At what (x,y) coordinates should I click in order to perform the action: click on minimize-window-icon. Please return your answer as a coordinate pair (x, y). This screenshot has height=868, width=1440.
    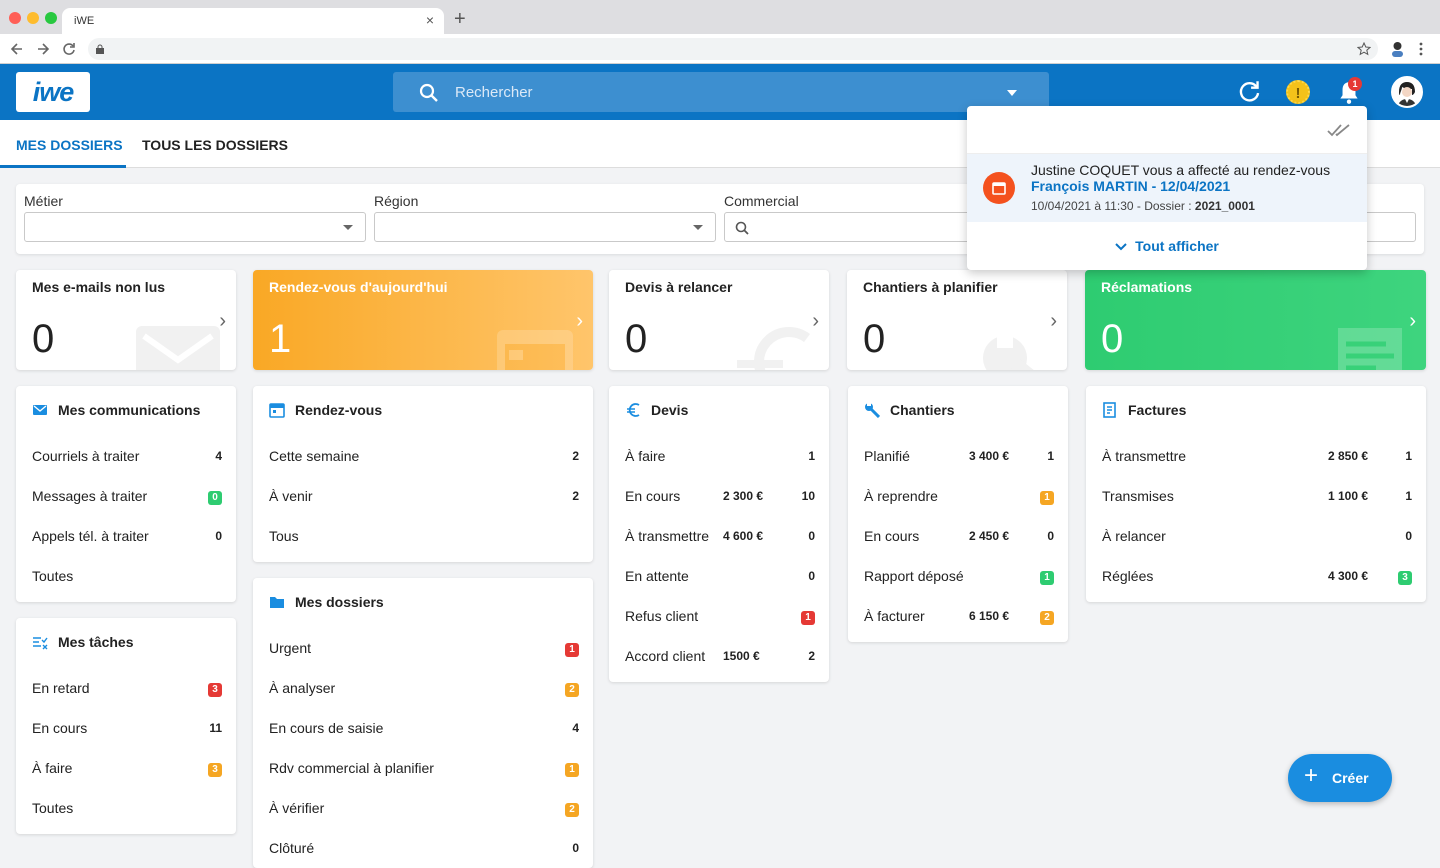
    Looking at the image, I should click on (33, 18).